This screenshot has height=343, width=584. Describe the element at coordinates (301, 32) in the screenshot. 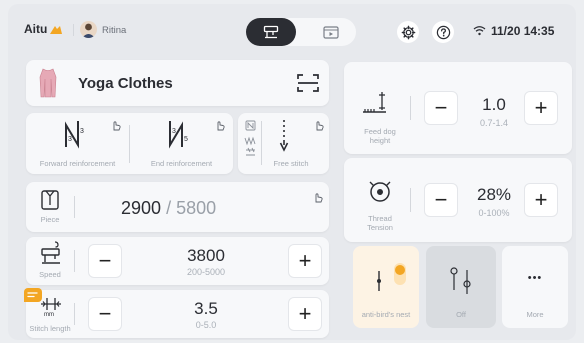

I see `mode-switcher` at that location.